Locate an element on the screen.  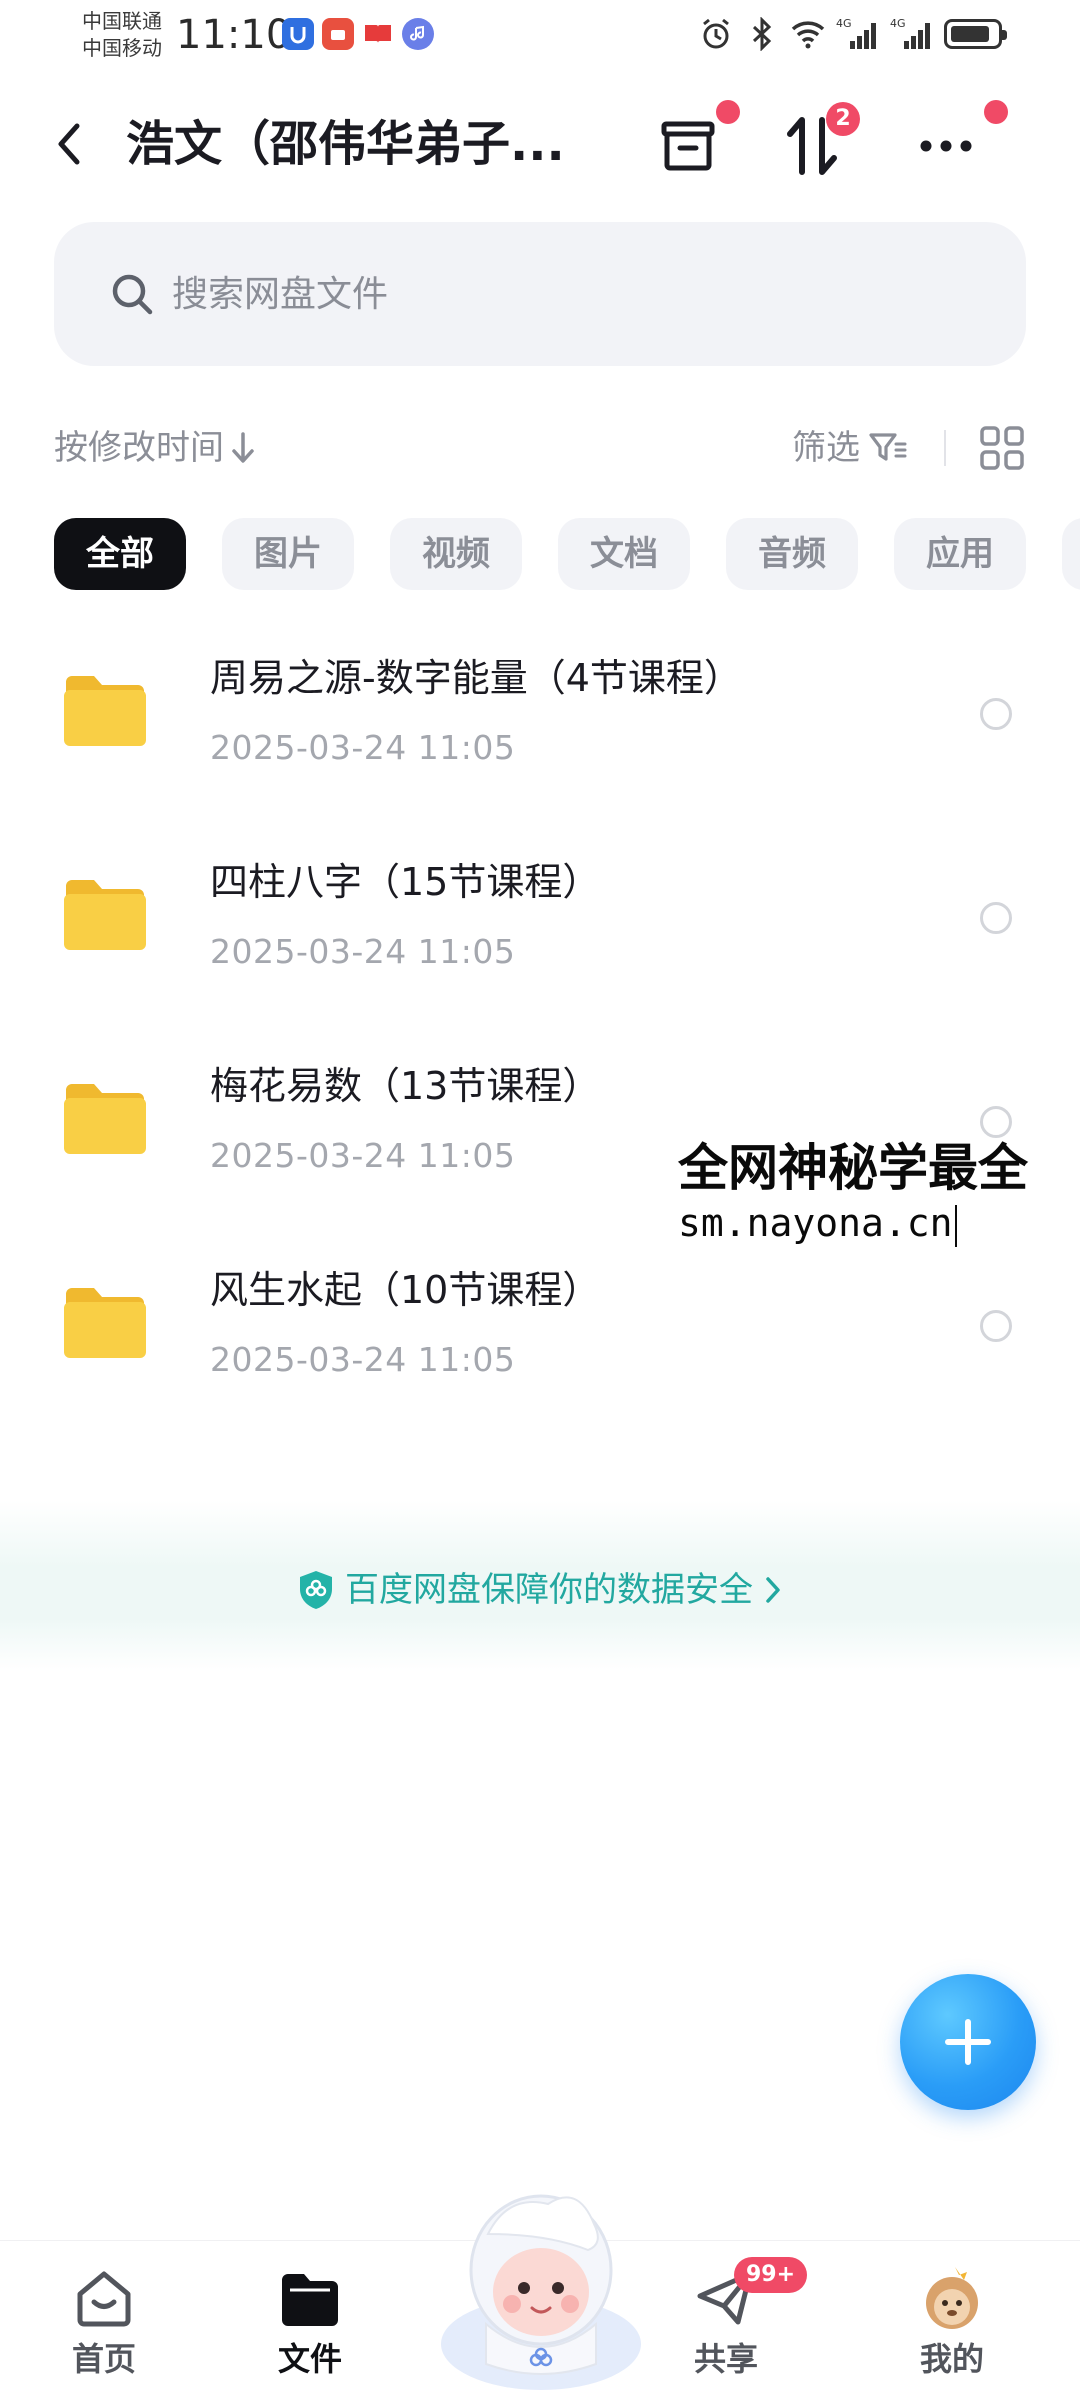
watermark-url-line: sm.nayona.cn is located at coordinates (817, 1223).